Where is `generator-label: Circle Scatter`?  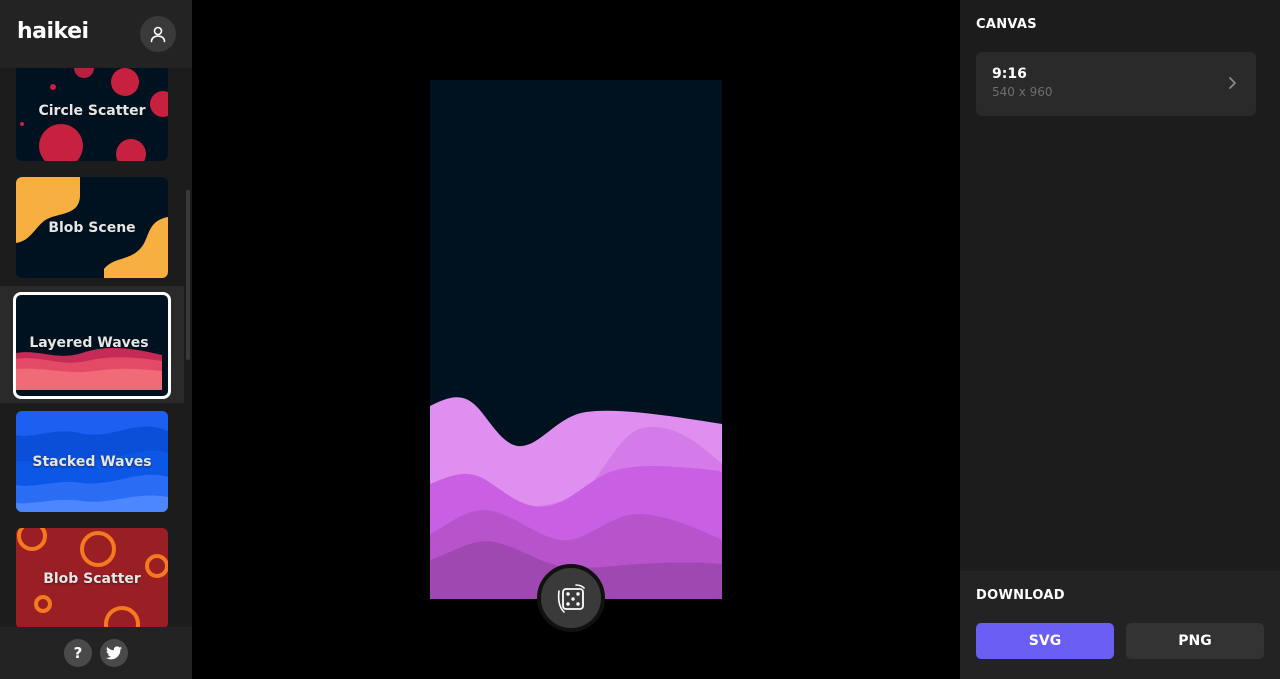 generator-label: Circle Scatter is located at coordinates (92, 110).